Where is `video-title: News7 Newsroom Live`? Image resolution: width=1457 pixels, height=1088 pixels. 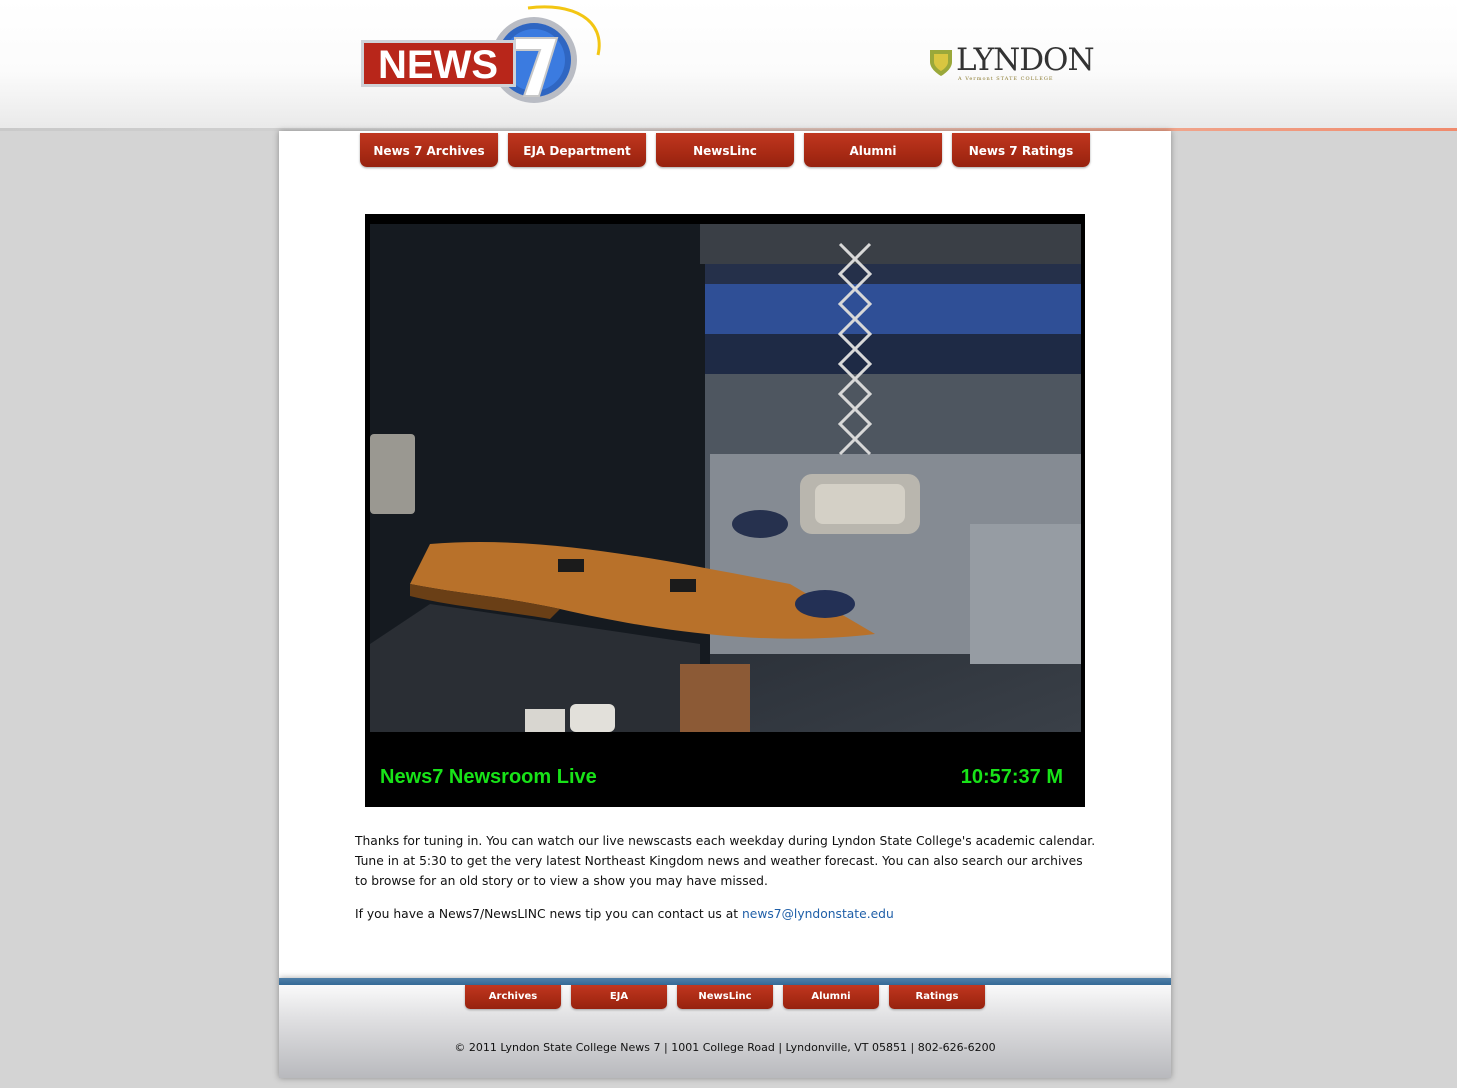
video-title: News7 Newsroom Live is located at coordinates (488, 777).